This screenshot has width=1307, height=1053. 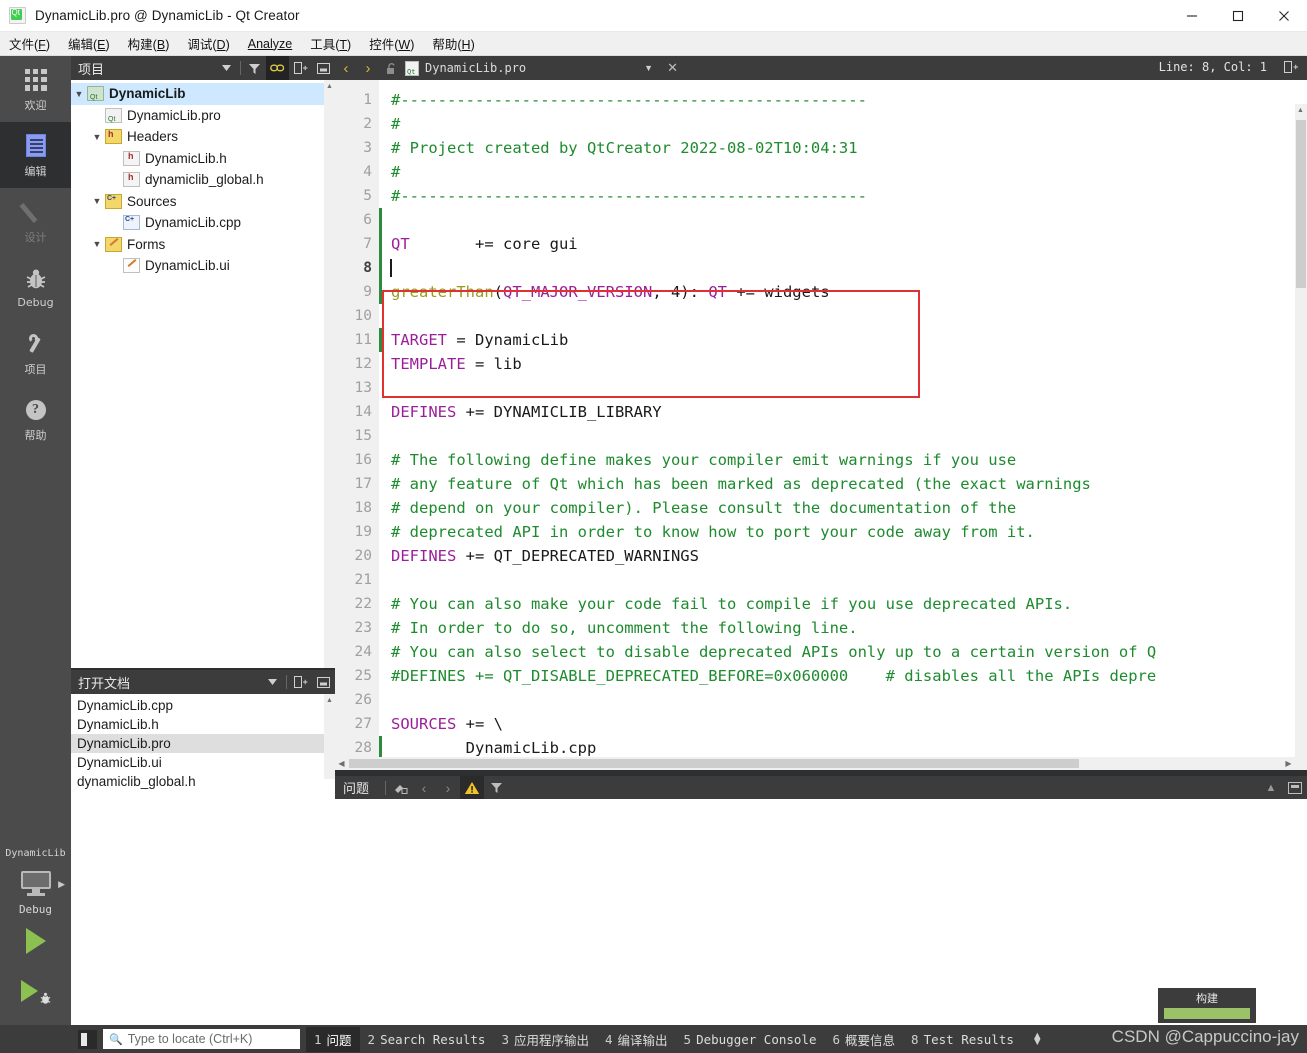 What do you see at coordinates (400, 787) in the screenshot?
I see `clear-icon` at bounding box center [400, 787].